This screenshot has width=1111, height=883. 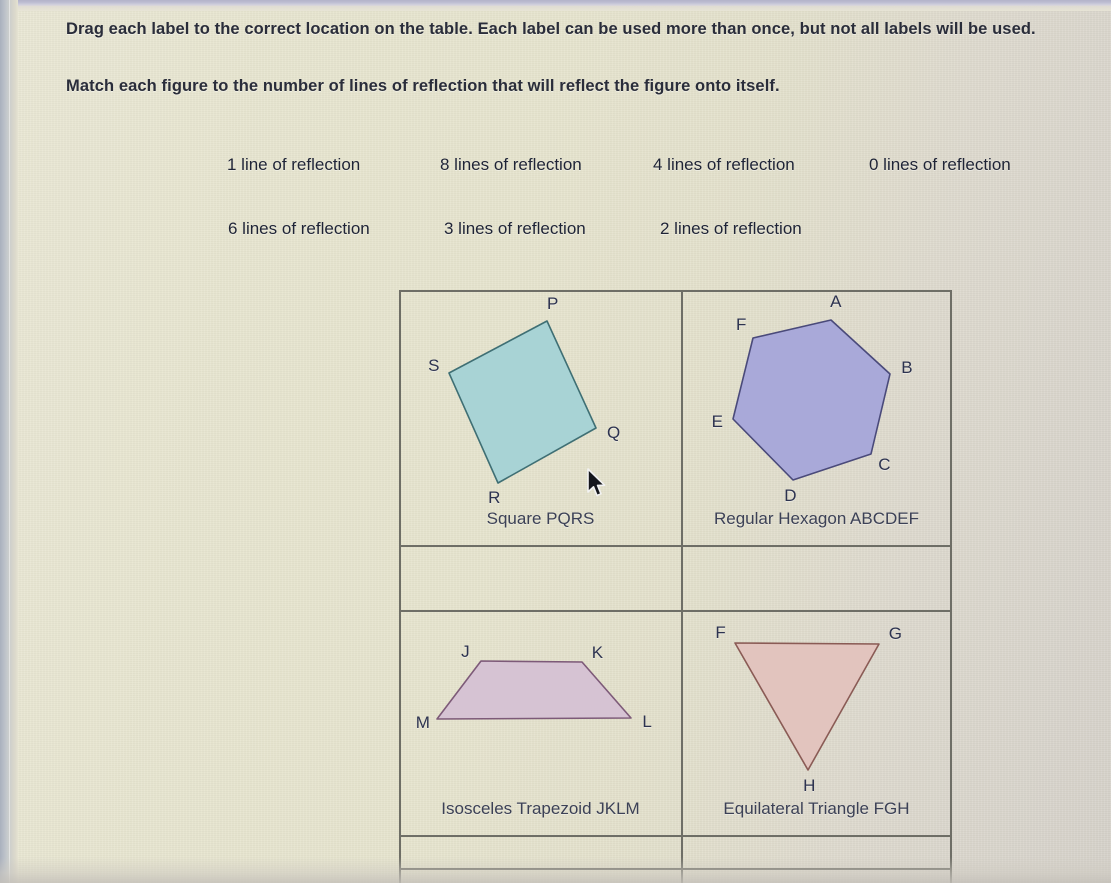 I want to click on vertex-label-square-P: P, so click(x=552, y=303).